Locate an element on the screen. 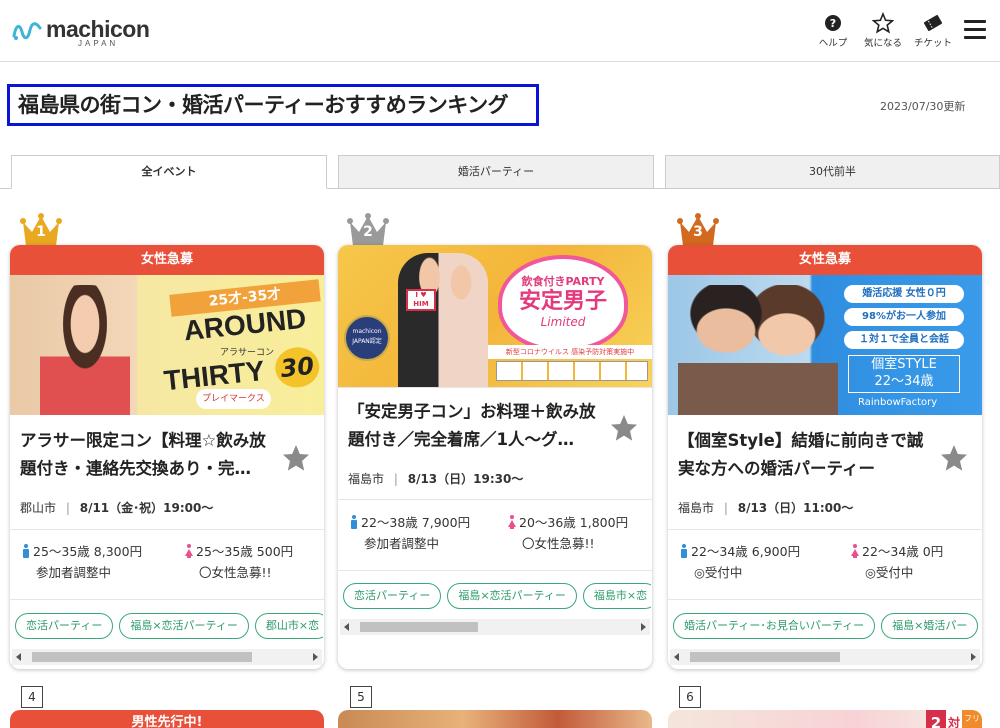 Image resolution: width=1000 pixels, height=728 pixels. thumb-info-row is located at coordinates (572, 371).